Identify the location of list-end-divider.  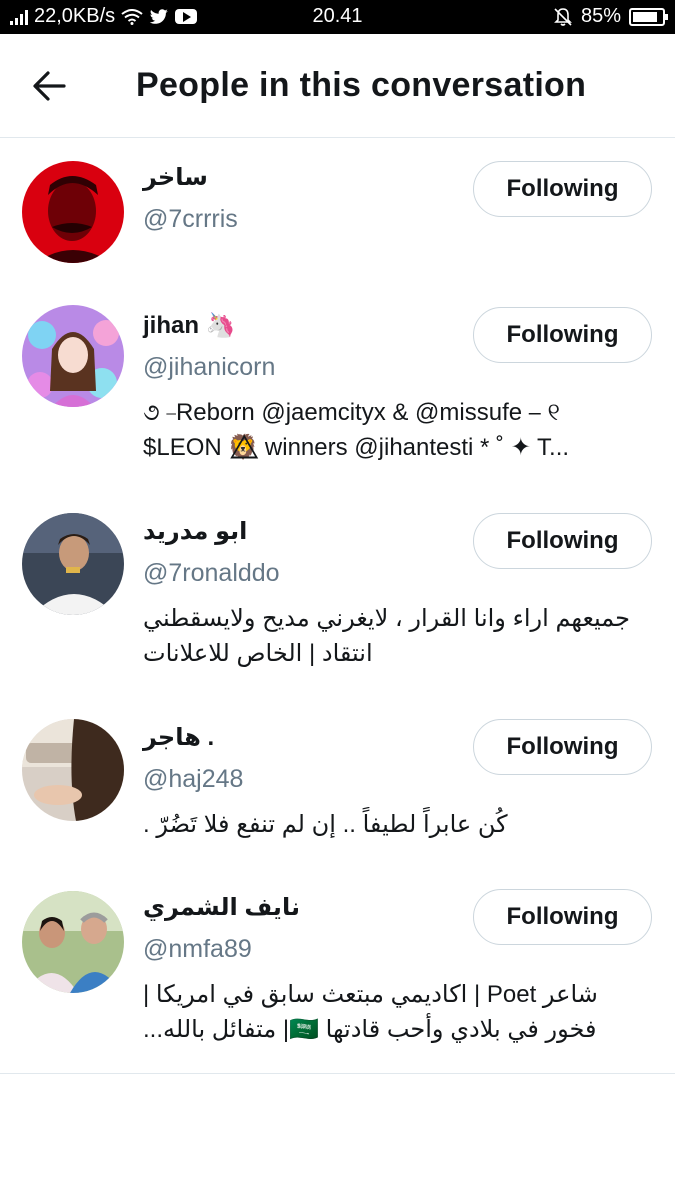
(337, 1073).